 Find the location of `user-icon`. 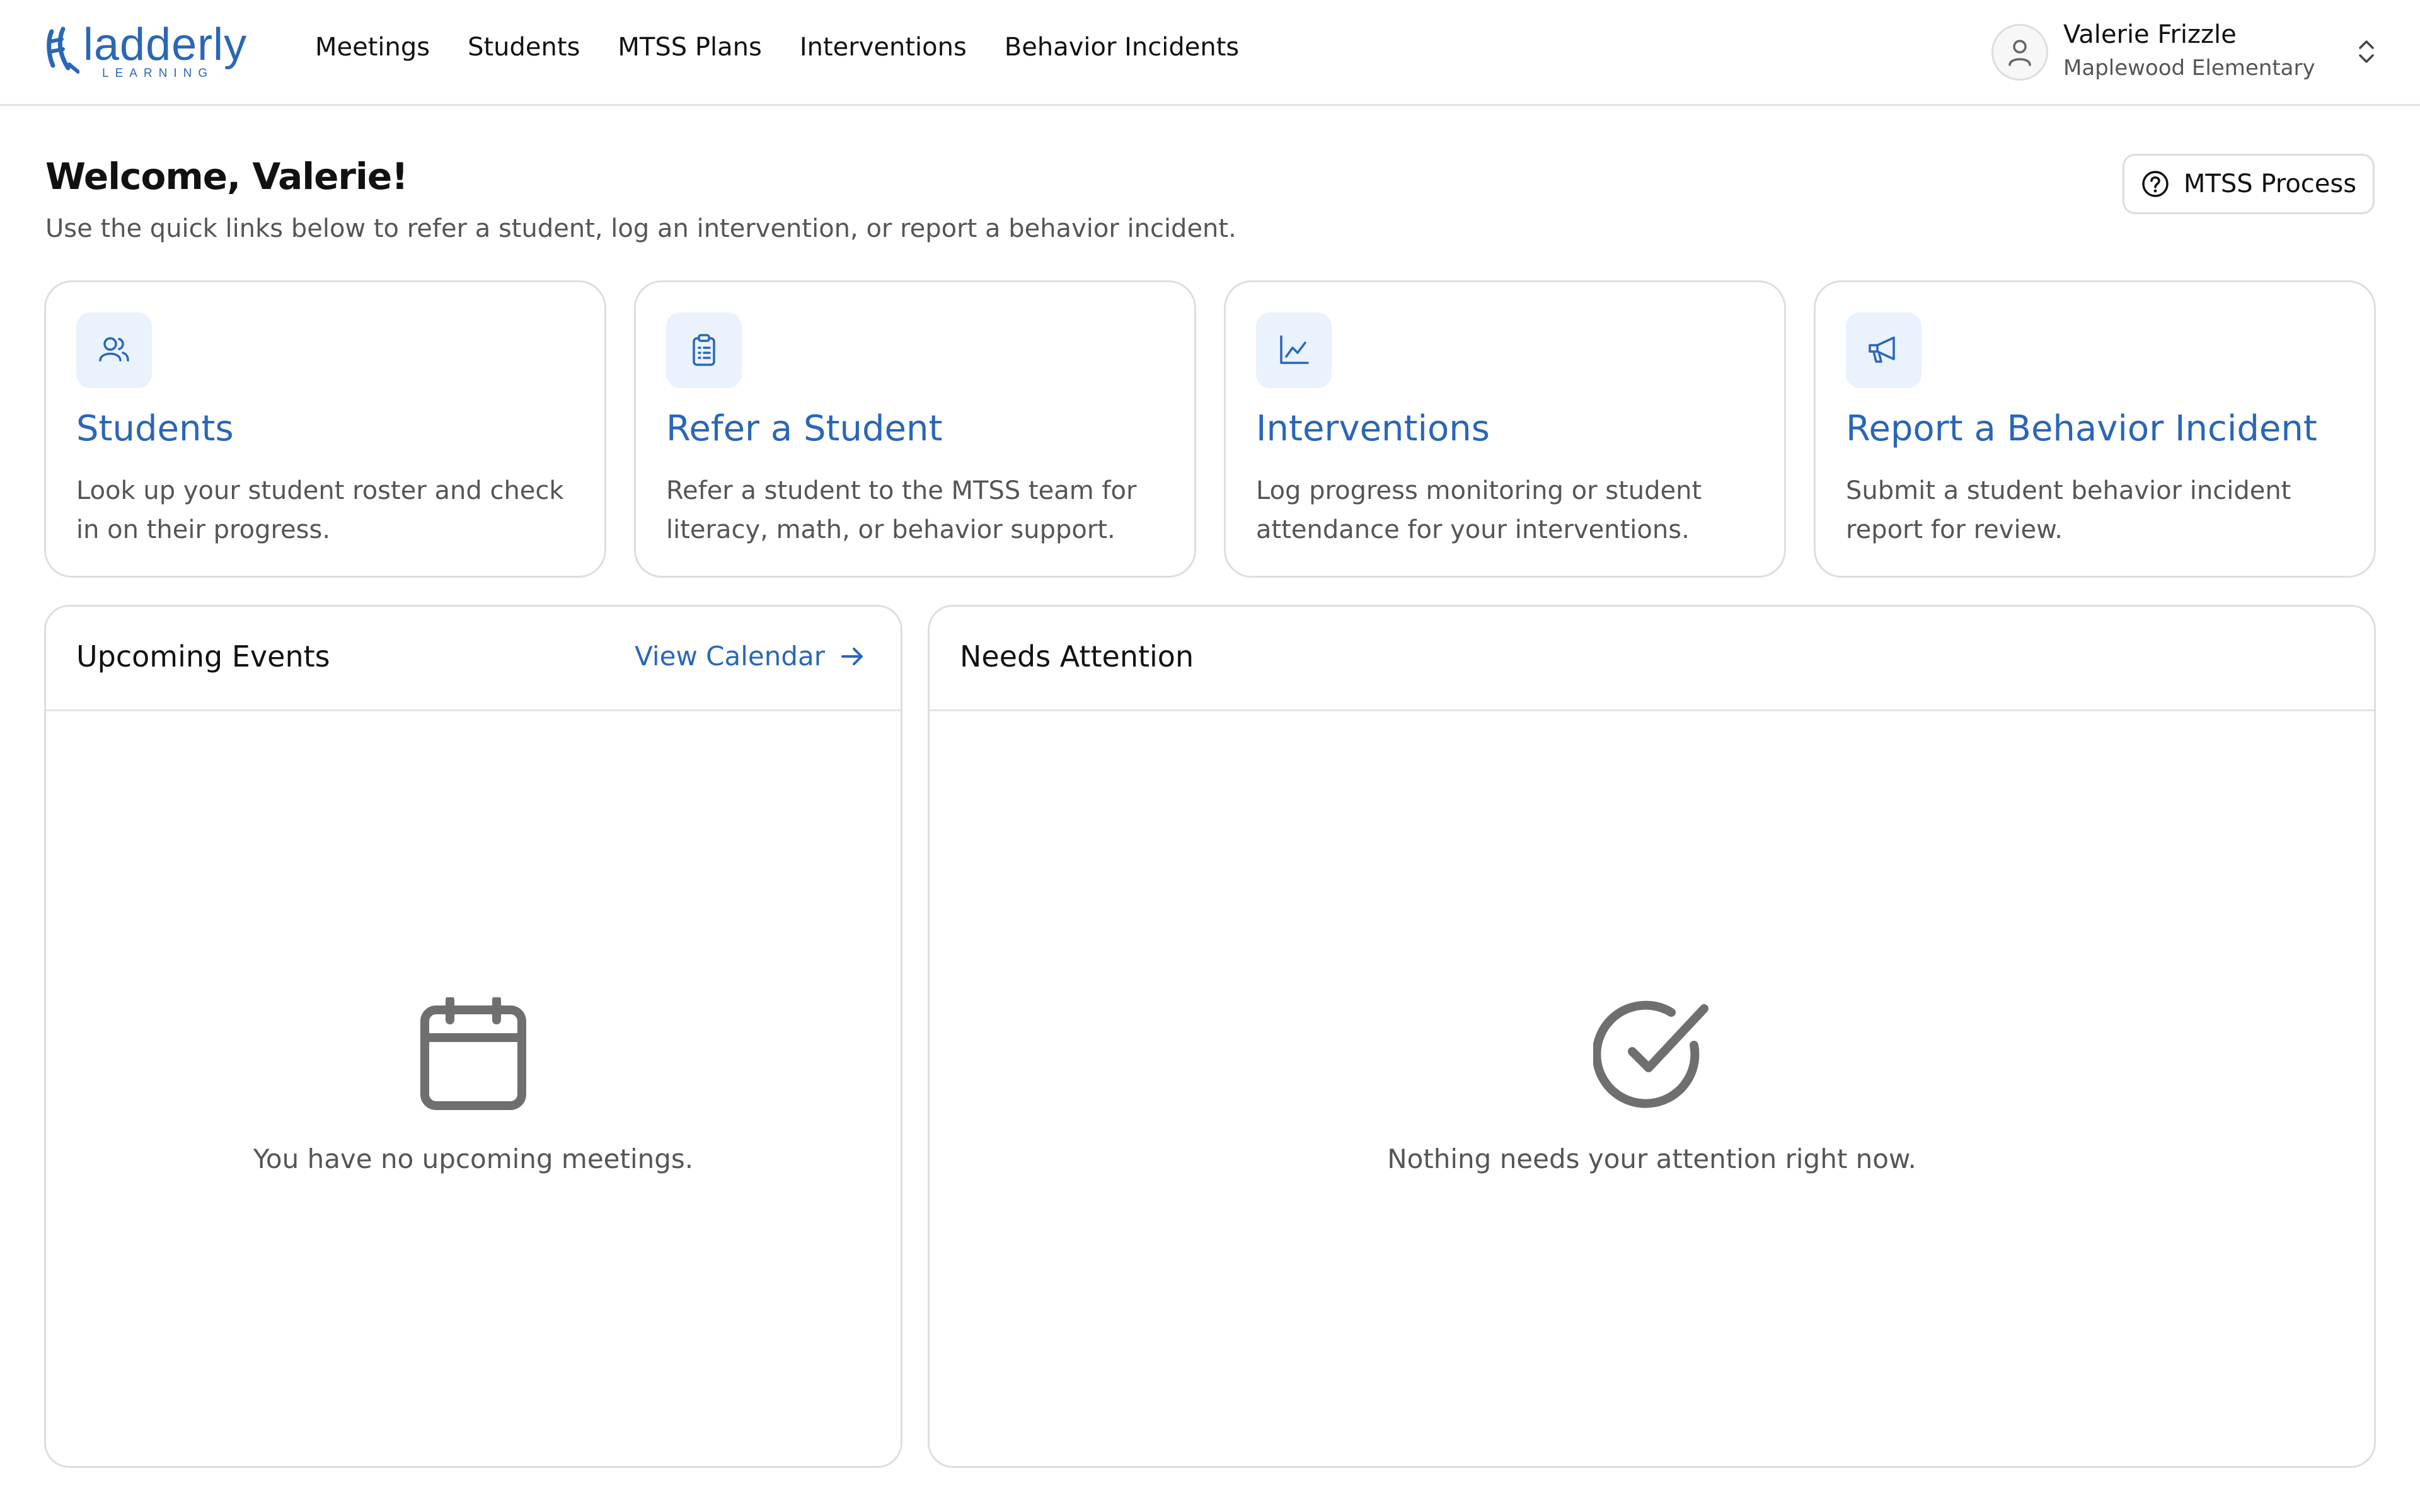

user-icon is located at coordinates (2019, 53).